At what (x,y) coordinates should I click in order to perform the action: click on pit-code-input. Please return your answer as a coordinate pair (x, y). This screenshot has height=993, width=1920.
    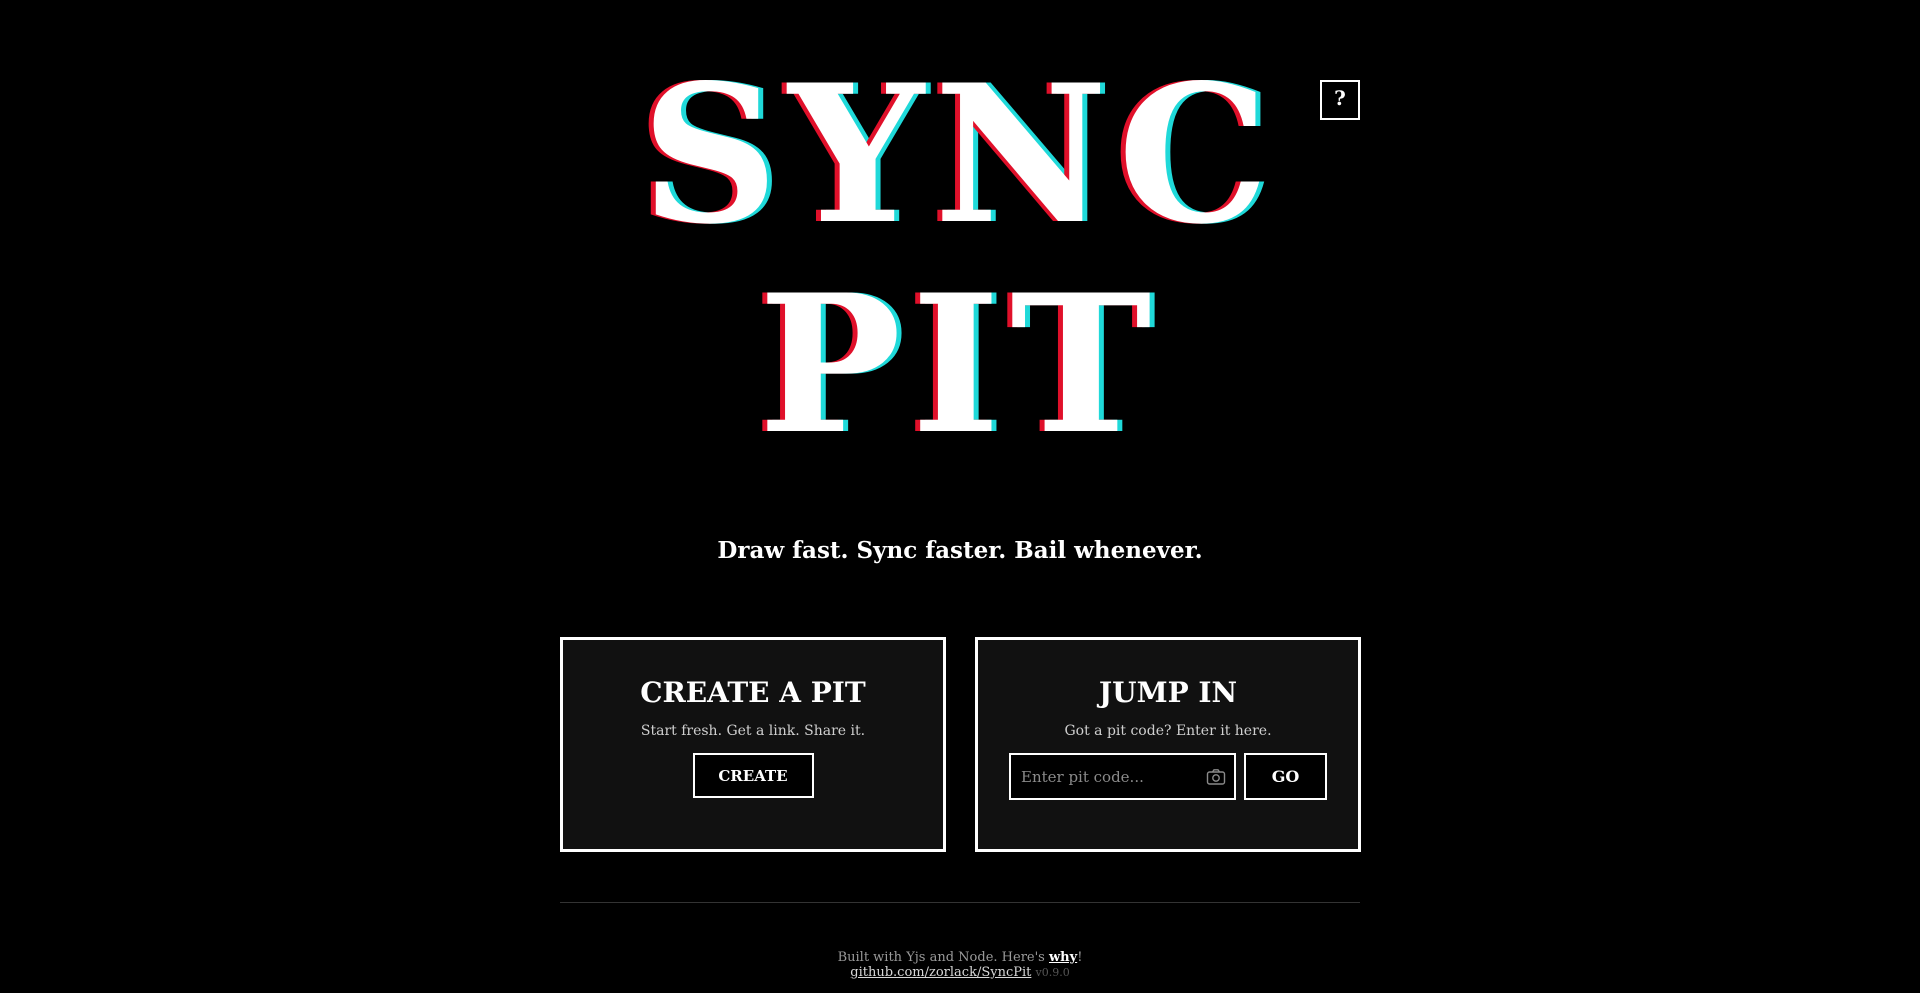
    Looking at the image, I should click on (1122, 776).